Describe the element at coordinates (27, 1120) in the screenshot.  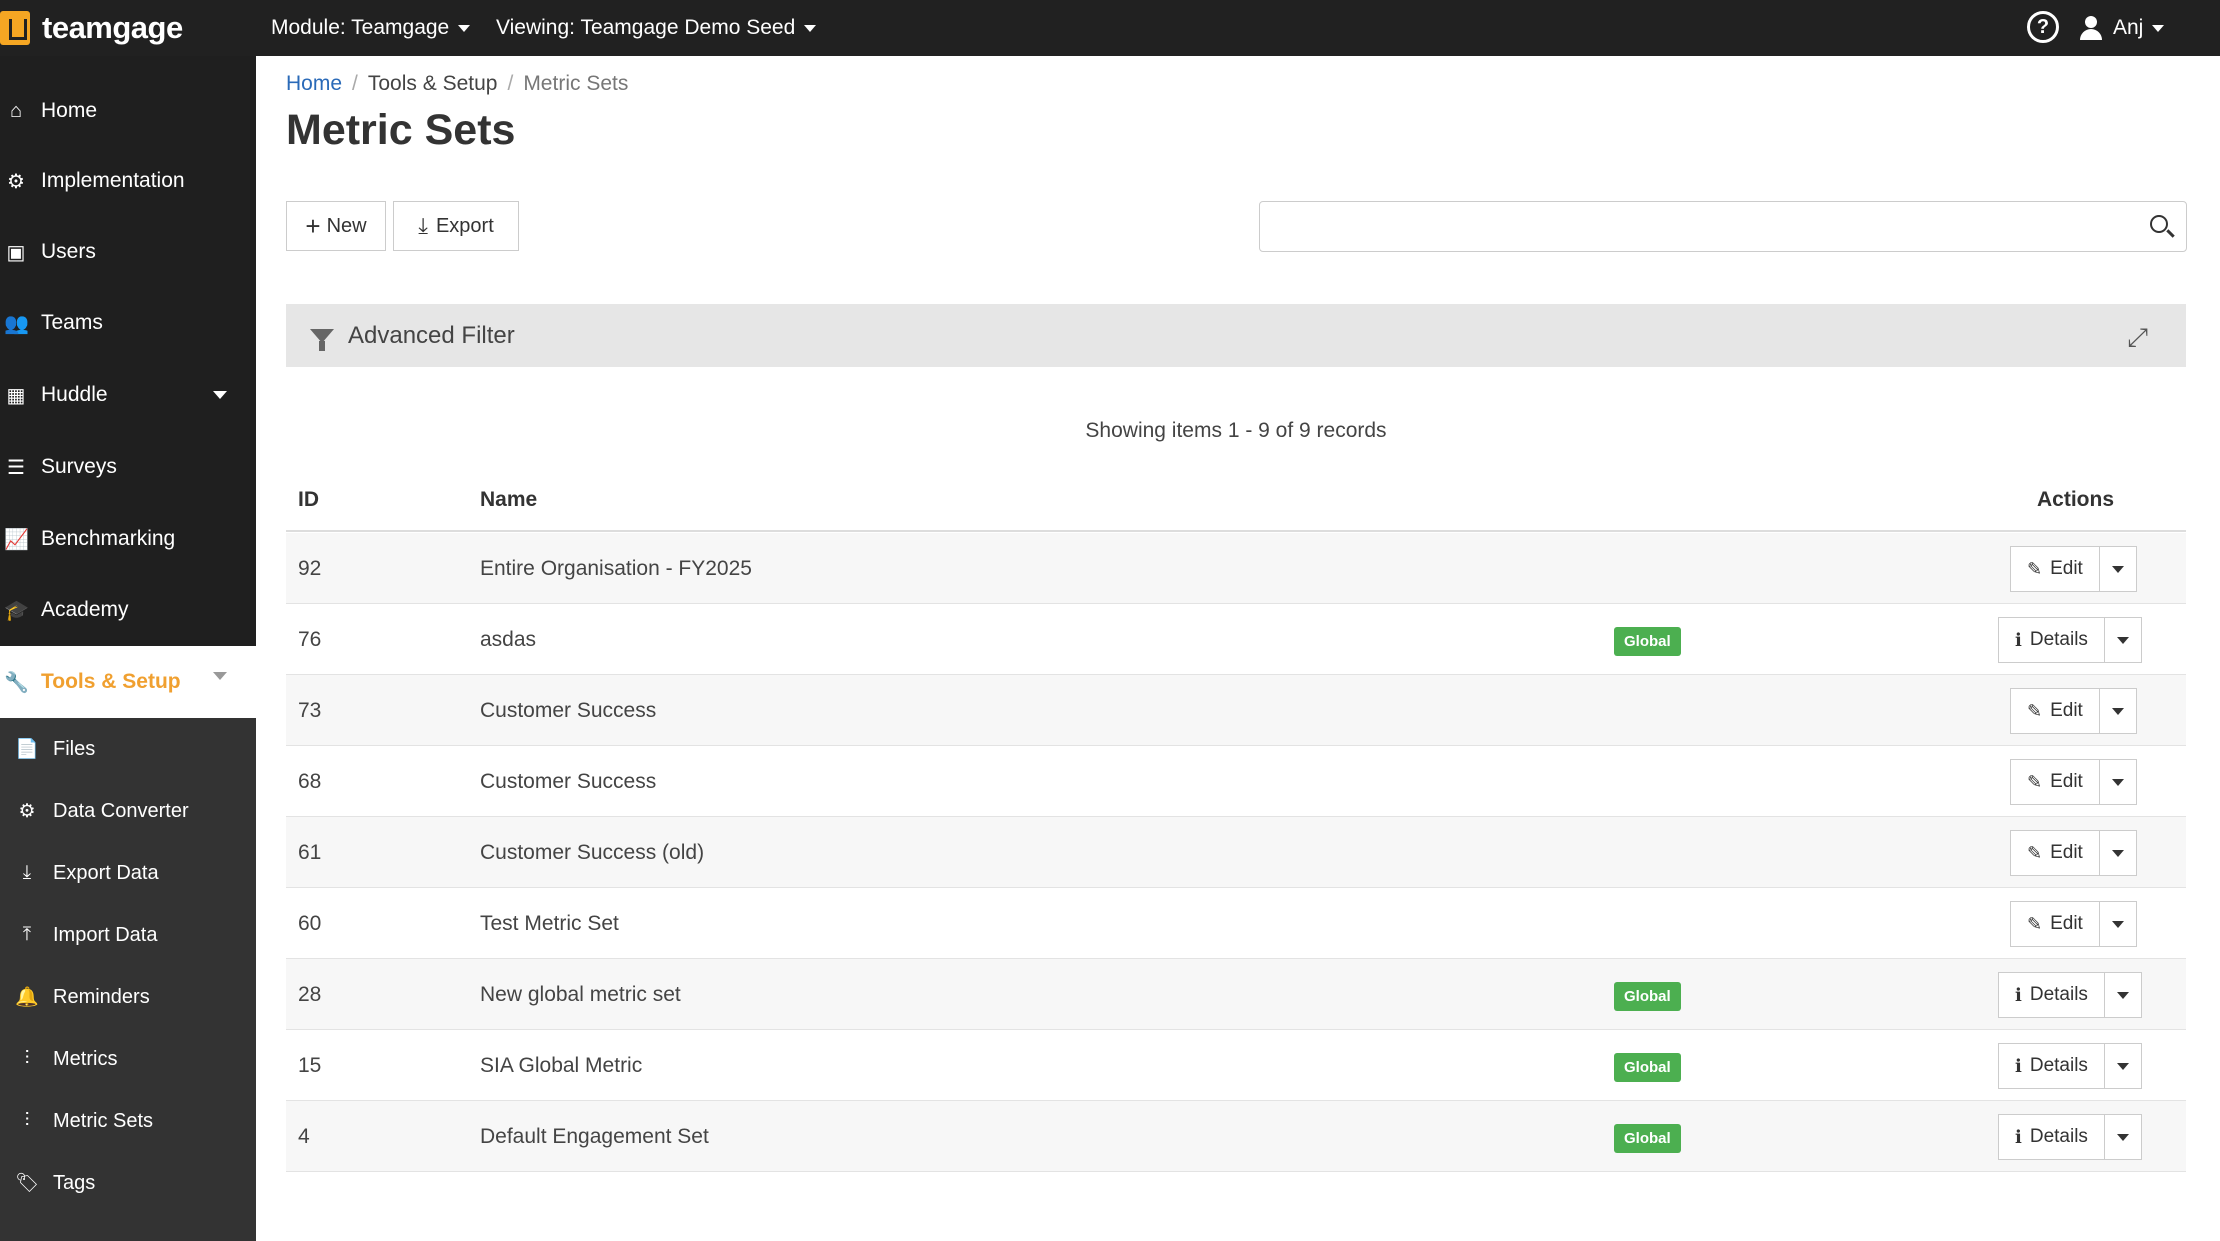
I see `sliders-icon: ⫶` at that location.